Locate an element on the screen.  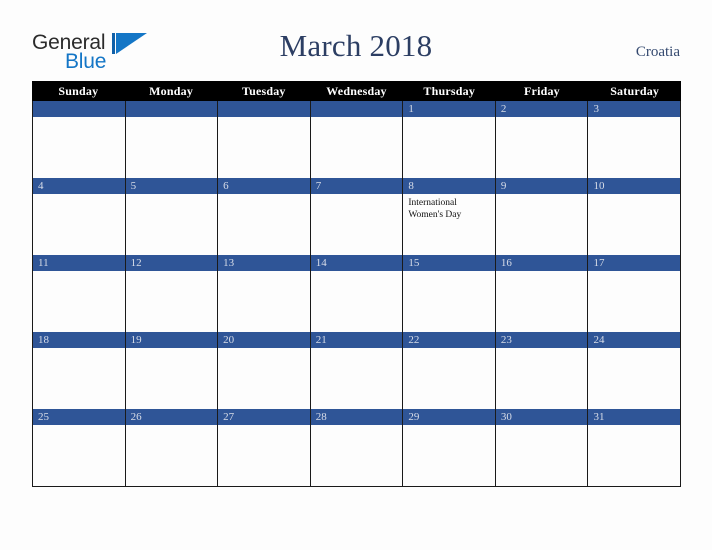
page-header: General Blue March 2018 Croatia is located at coordinates (356, 40).